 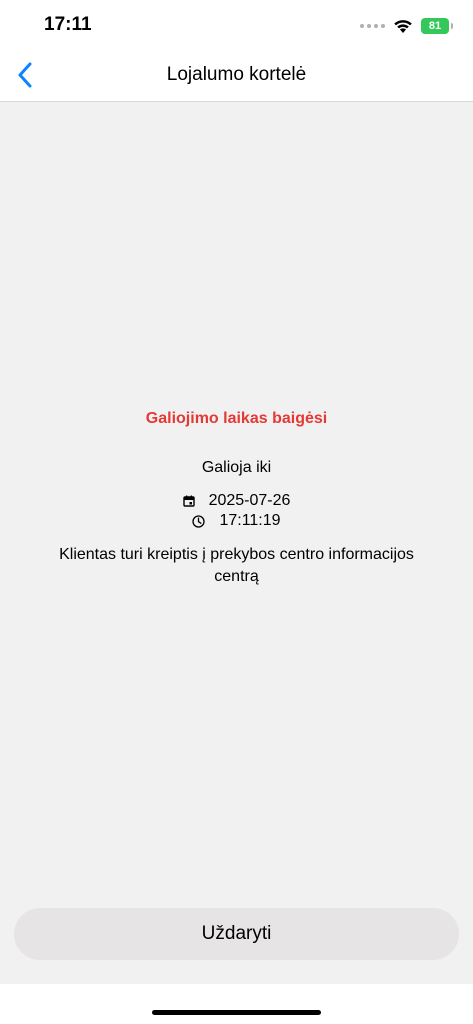 What do you see at coordinates (249, 500) in the screenshot?
I see `expiry-date: 2025-07-26` at bounding box center [249, 500].